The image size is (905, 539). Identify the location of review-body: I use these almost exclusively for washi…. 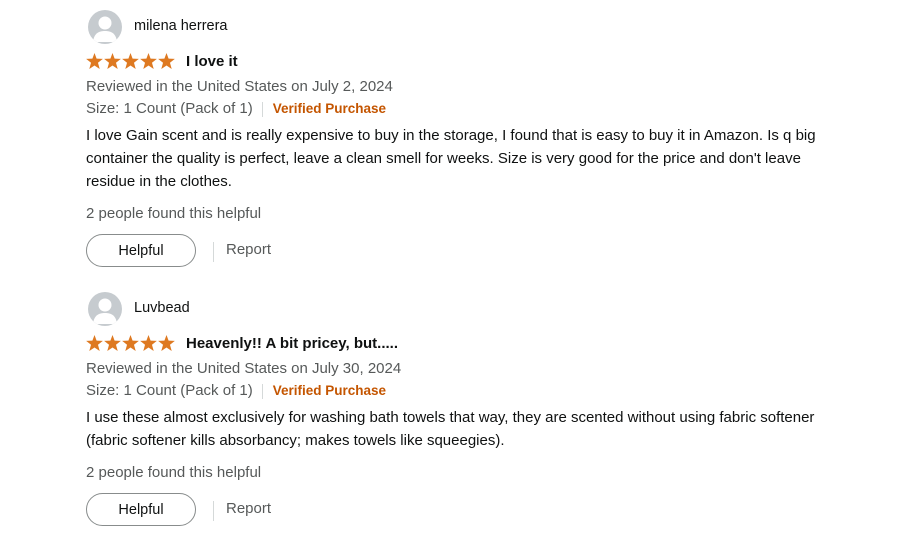
(450, 429).